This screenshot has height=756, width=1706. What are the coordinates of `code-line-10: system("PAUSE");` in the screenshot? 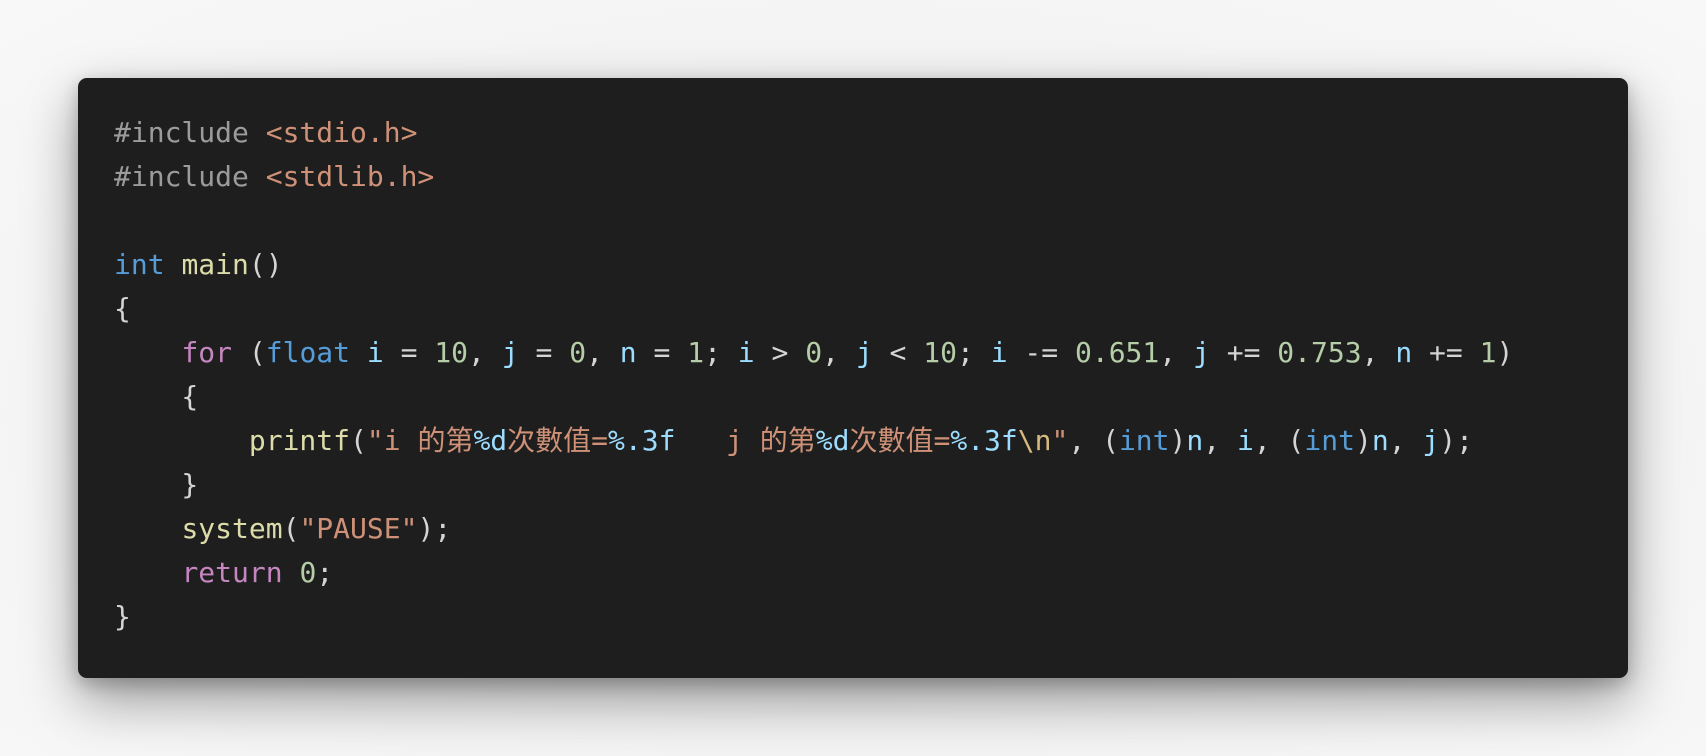 It's located at (813, 529).